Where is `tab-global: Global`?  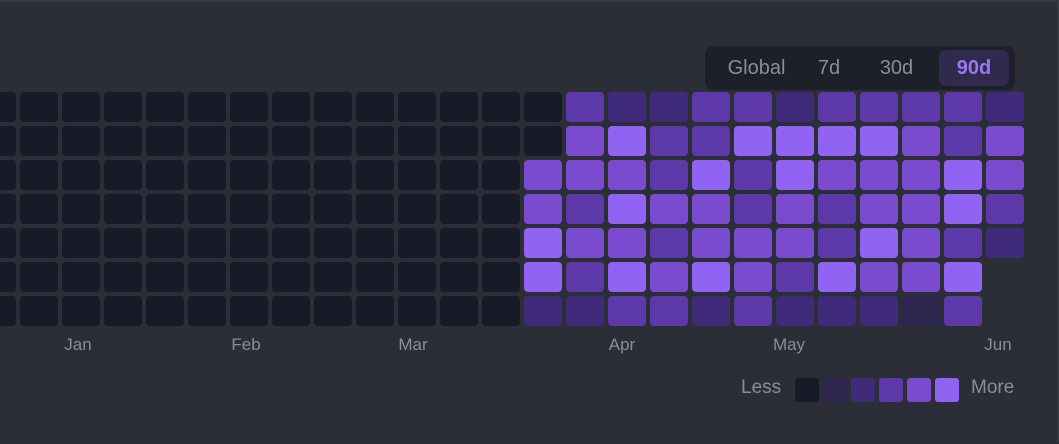
tab-global: Global is located at coordinates (756, 68).